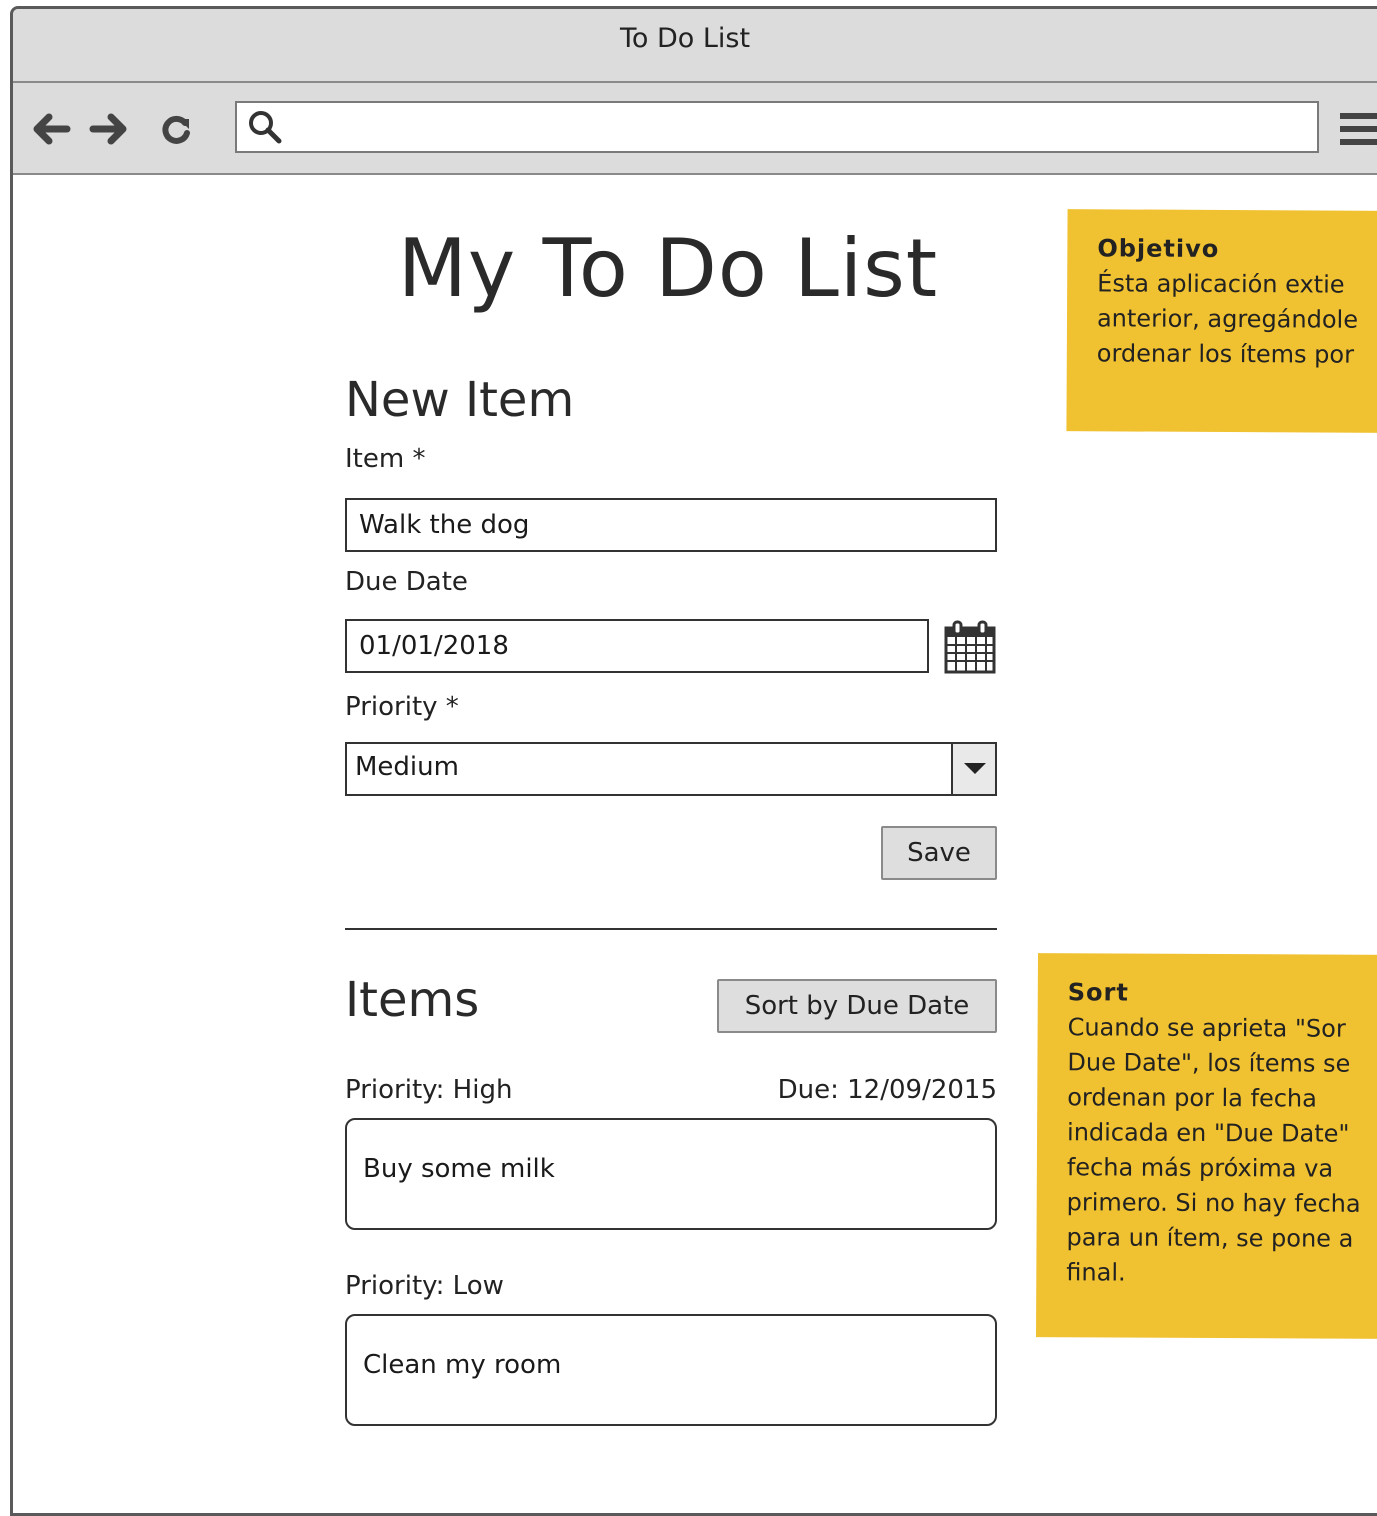  What do you see at coordinates (799, 128) in the screenshot?
I see `address-input` at bounding box center [799, 128].